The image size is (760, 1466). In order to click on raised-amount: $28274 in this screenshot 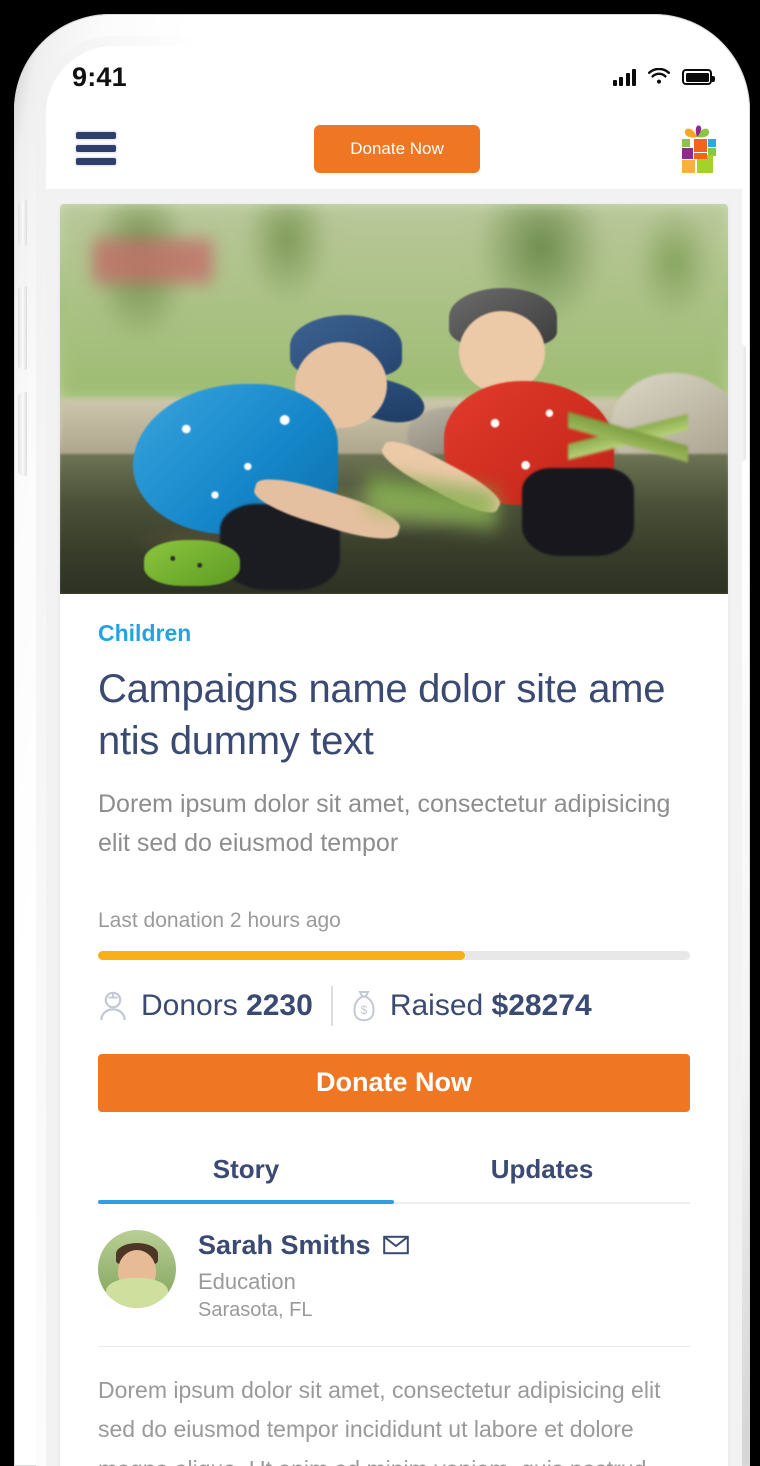, I will do `click(542, 1005)`.